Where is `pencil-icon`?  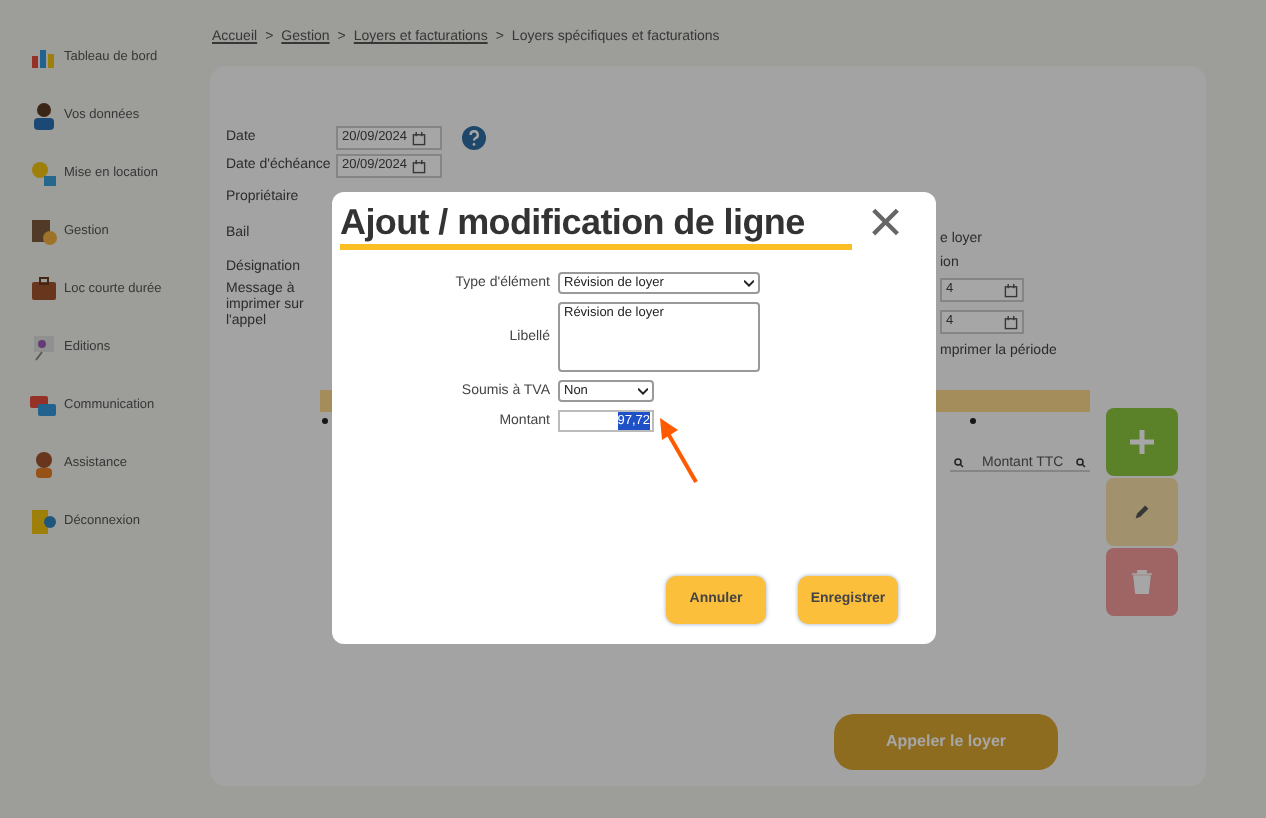 pencil-icon is located at coordinates (1142, 512).